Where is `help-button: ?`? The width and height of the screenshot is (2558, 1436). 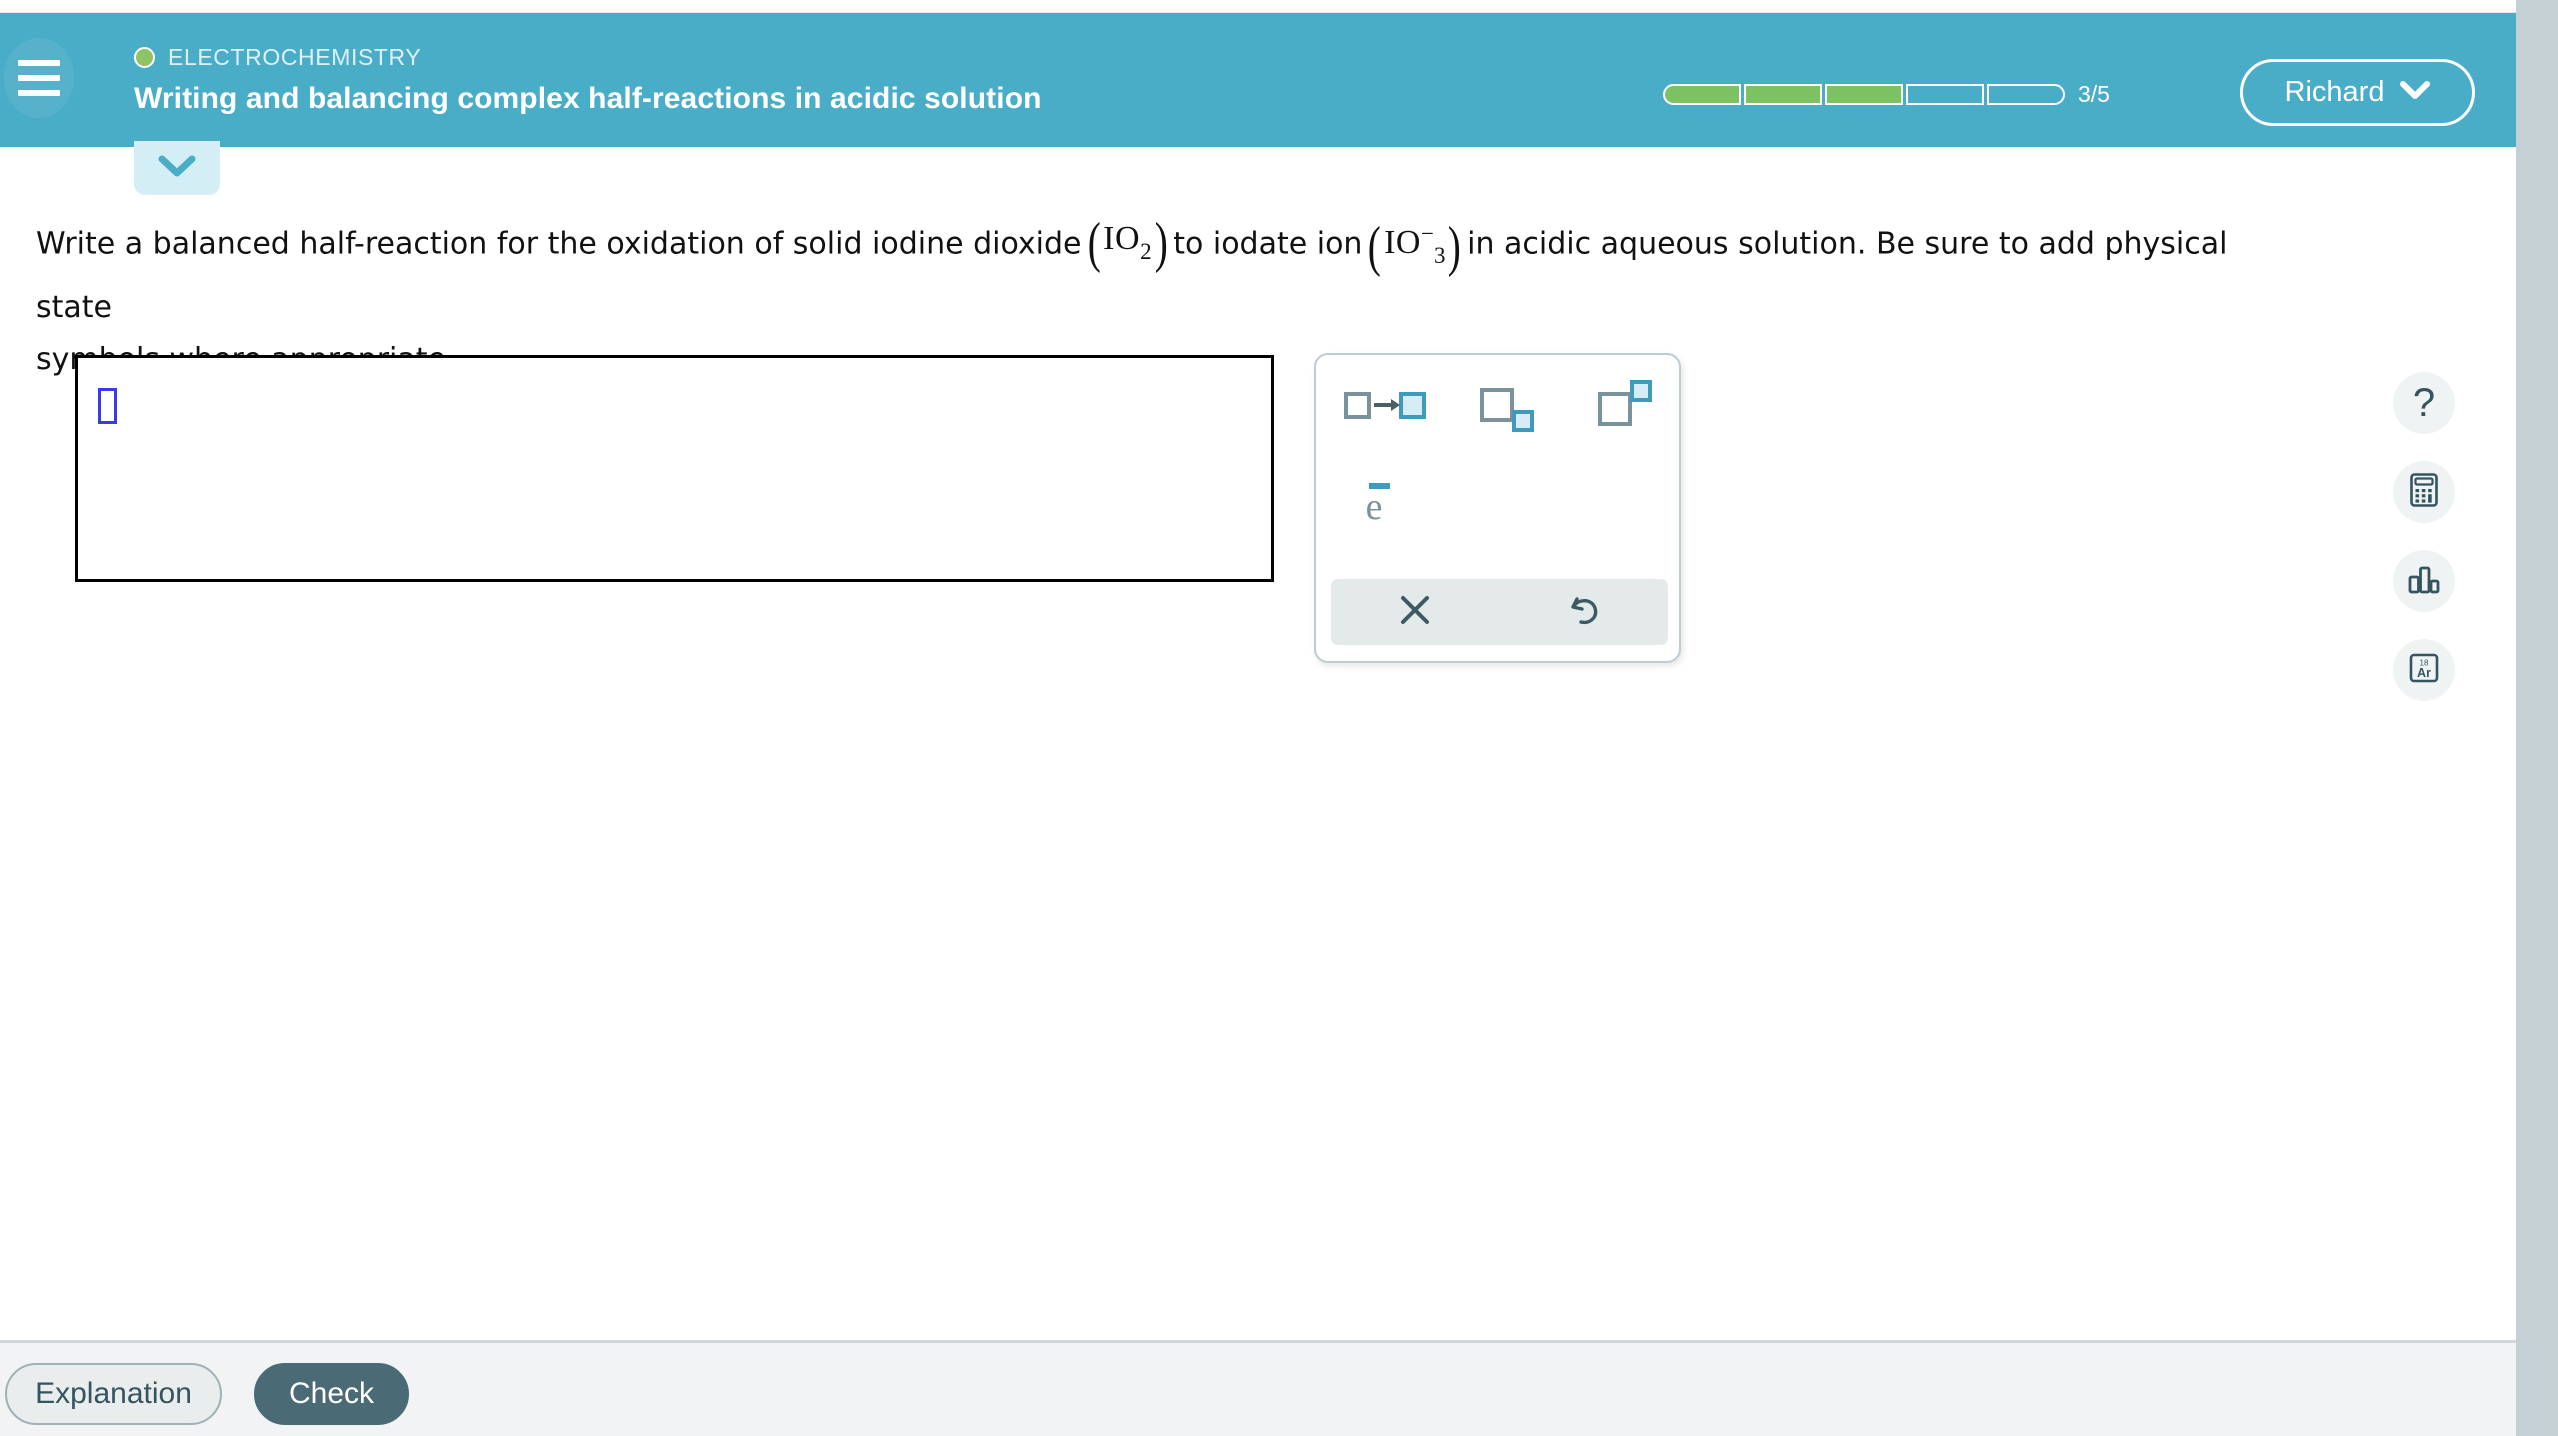
help-button: ? is located at coordinates (2424, 403).